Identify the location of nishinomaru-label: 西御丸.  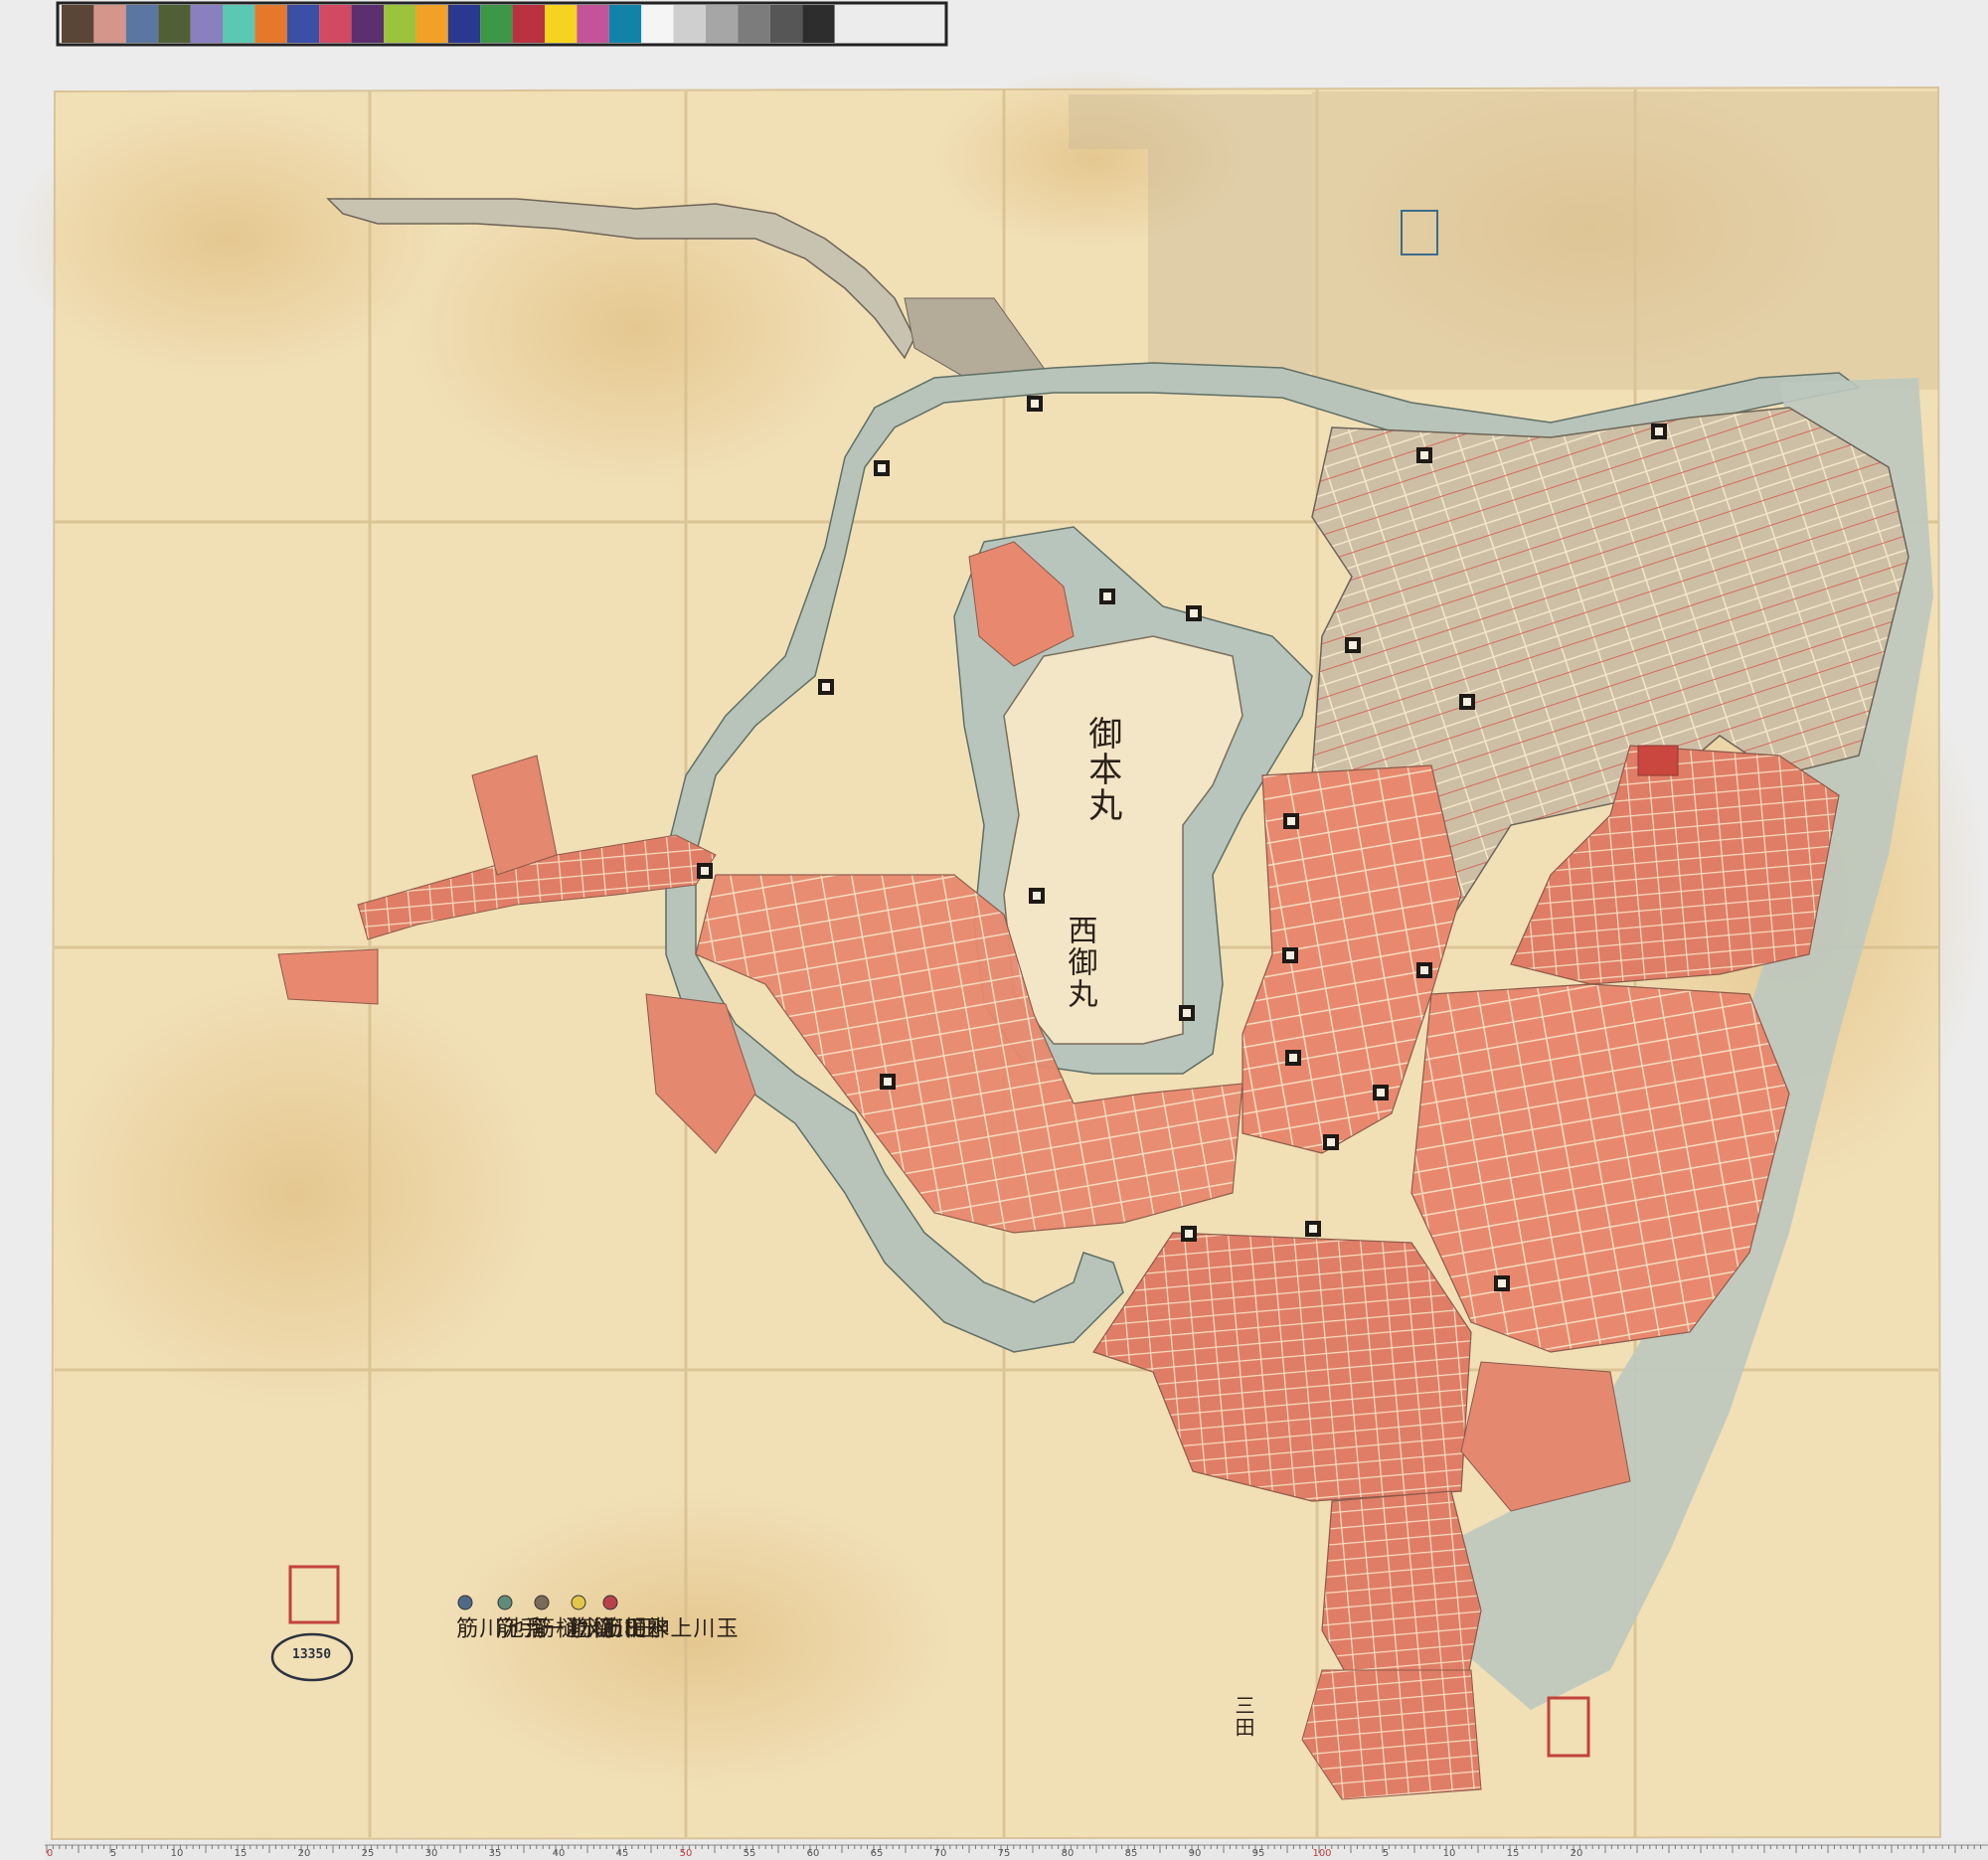
(1079, 962).